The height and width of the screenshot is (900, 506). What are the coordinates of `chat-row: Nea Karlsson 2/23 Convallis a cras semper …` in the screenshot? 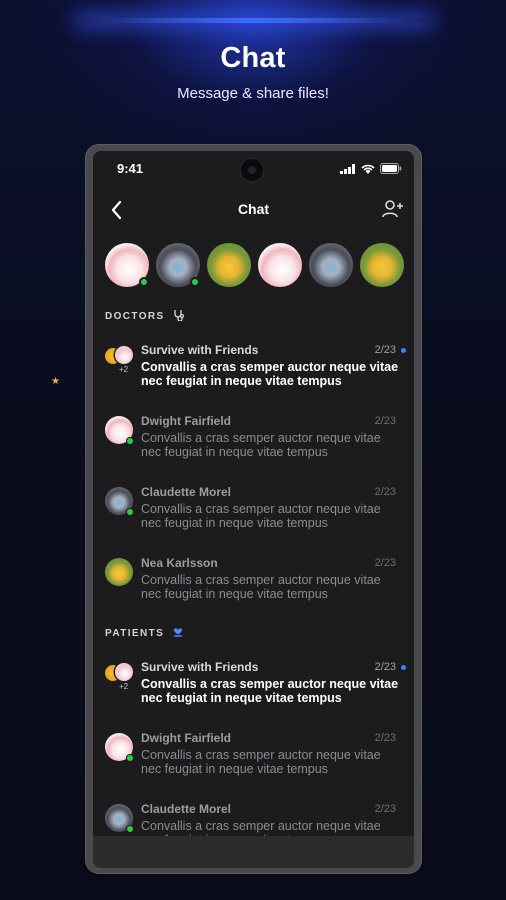 It's located at (254, 588).